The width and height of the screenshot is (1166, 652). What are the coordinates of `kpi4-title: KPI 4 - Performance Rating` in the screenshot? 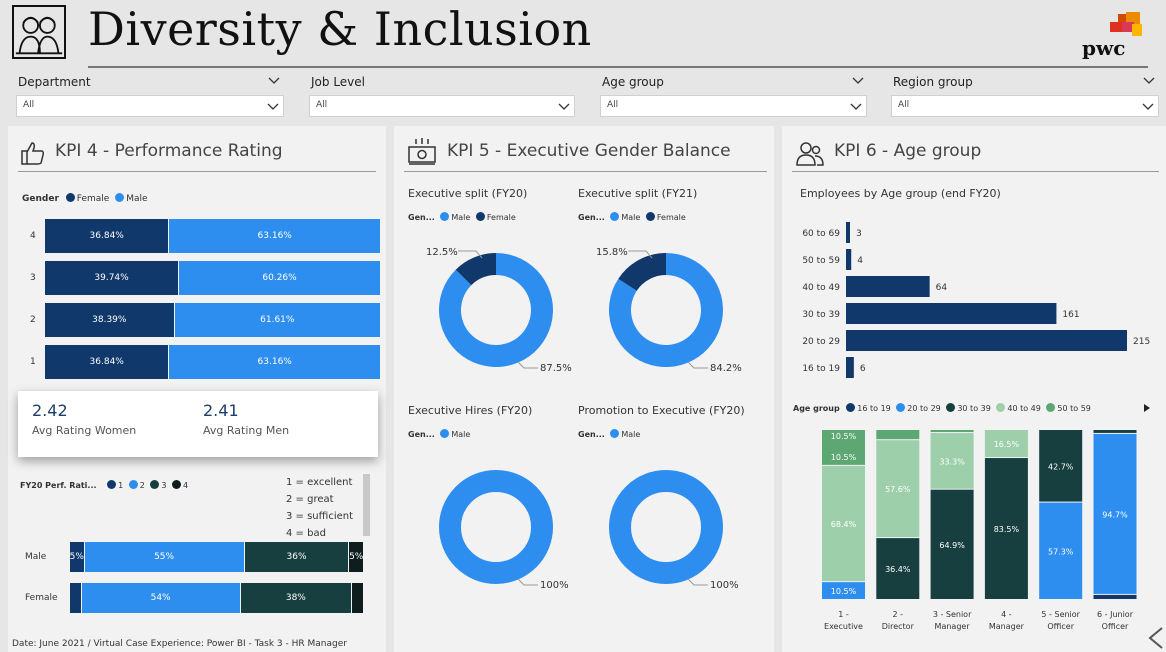 It's located at (169, 151).